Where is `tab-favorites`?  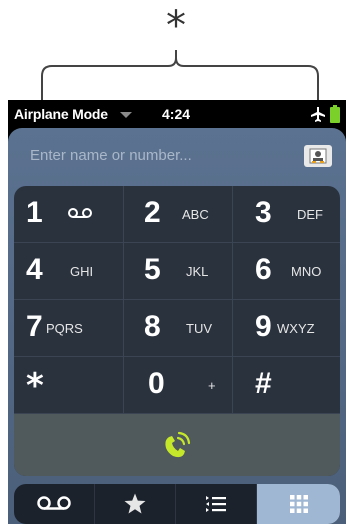
tab-favorites is located at coordinates (135, 504).